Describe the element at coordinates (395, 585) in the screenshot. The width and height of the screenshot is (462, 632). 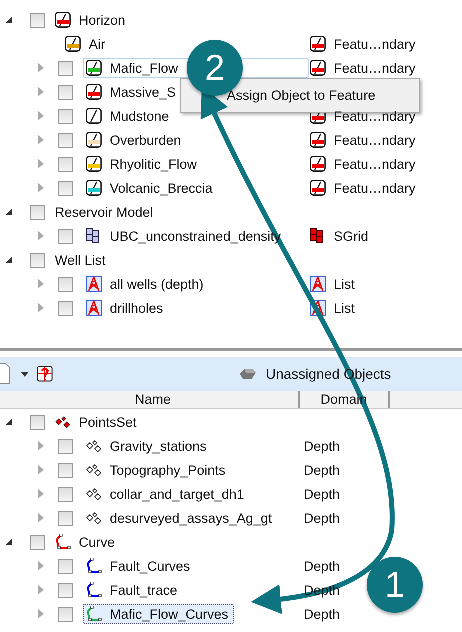
I see `step-callout: 1` at that location.